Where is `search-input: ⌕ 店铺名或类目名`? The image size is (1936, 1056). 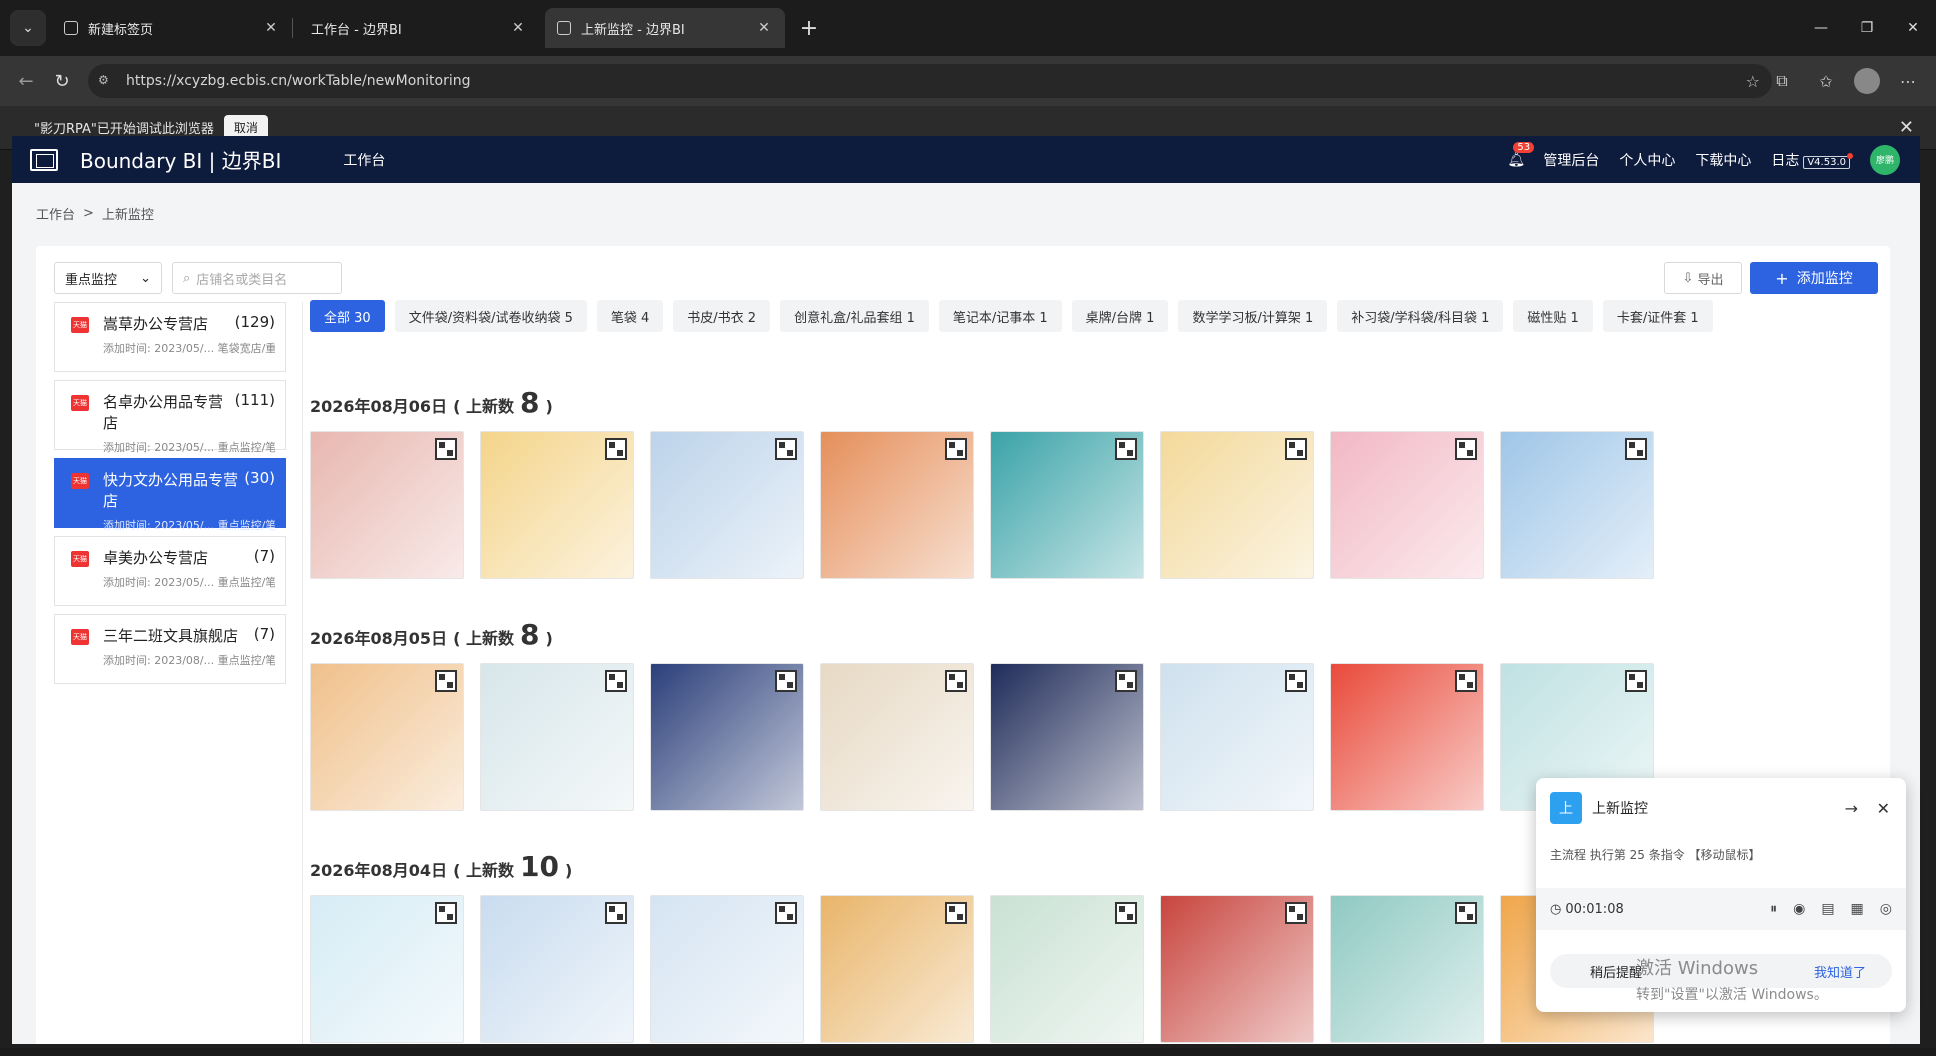
search-input: ⌕ 店铺名或类目名 is located at coordinates (257, 278).